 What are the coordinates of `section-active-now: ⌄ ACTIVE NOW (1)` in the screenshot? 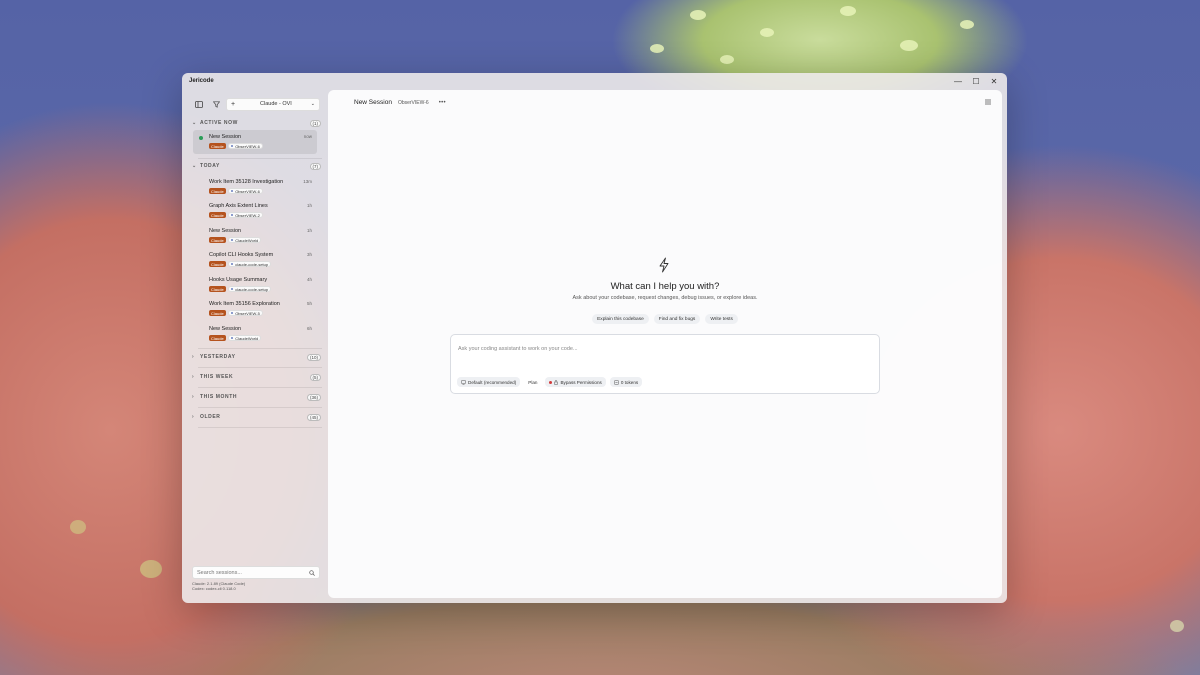 It's located at (256, 123).